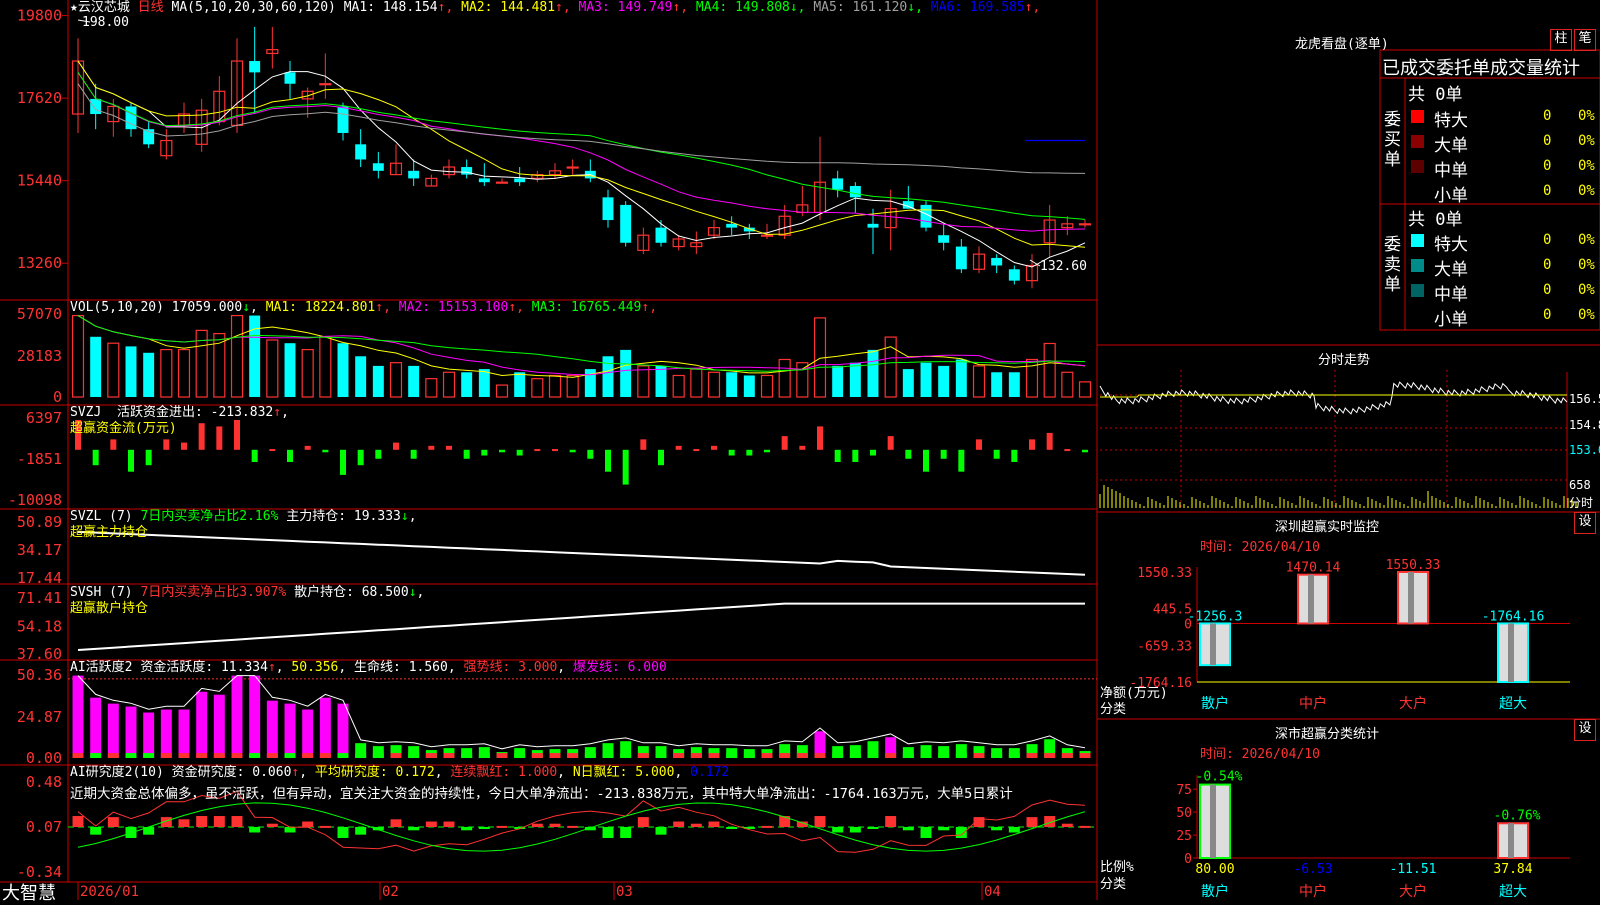 This screenshot has height=905, width=1600. I want to click on sell-row-name-2: 中单, so click(1451, 295).